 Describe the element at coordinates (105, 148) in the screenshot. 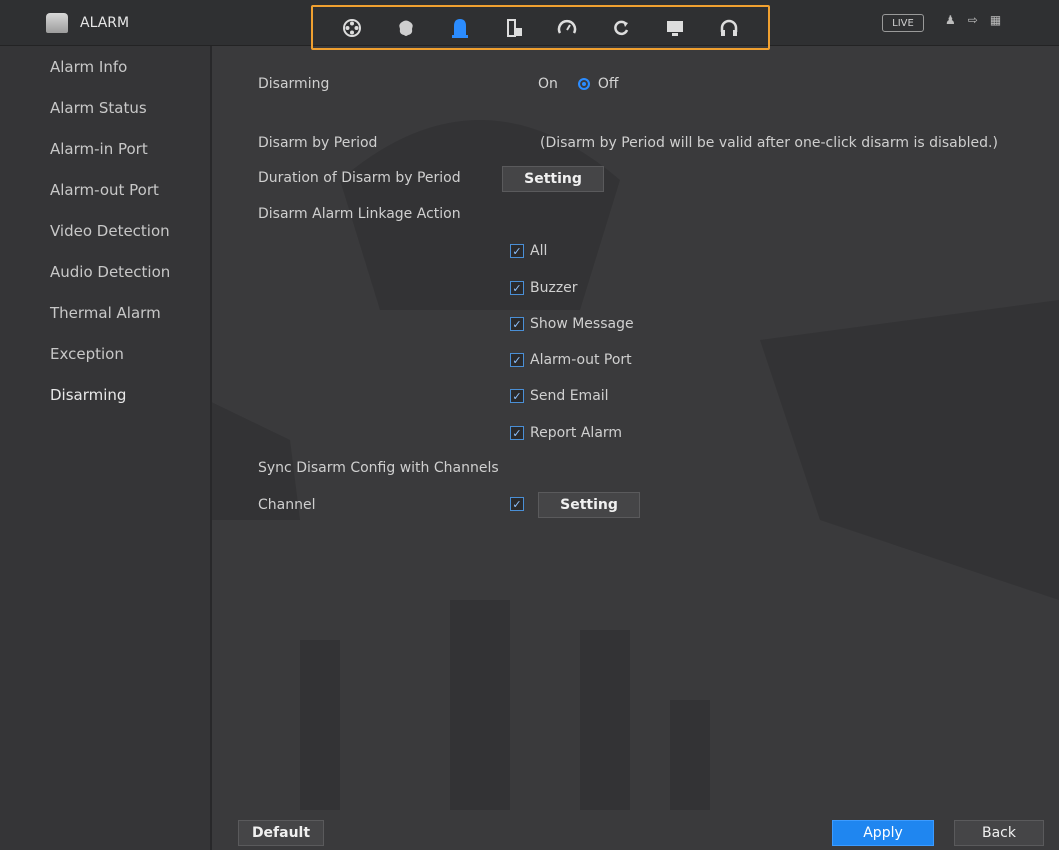

I see `sidebar-item-alarm-in-port: Alarm-in Port` at that location.